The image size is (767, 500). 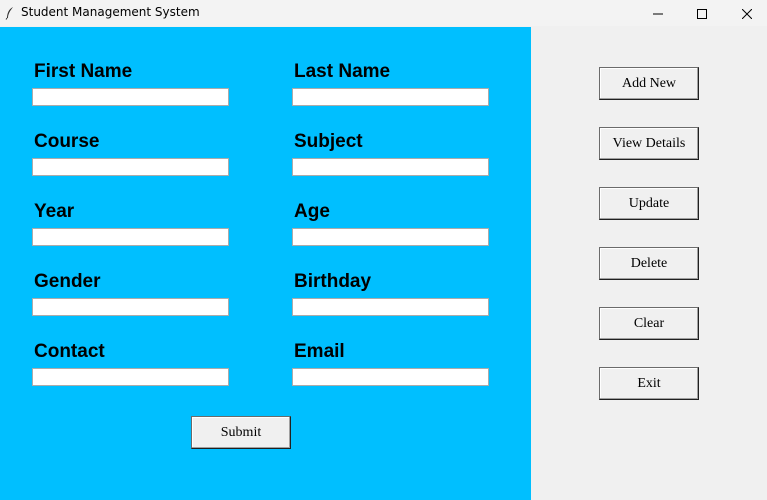 What do you see at coordinates (67, 141) in the screenshot?
I see `course-label: Course` at bounding box center [67, 141].